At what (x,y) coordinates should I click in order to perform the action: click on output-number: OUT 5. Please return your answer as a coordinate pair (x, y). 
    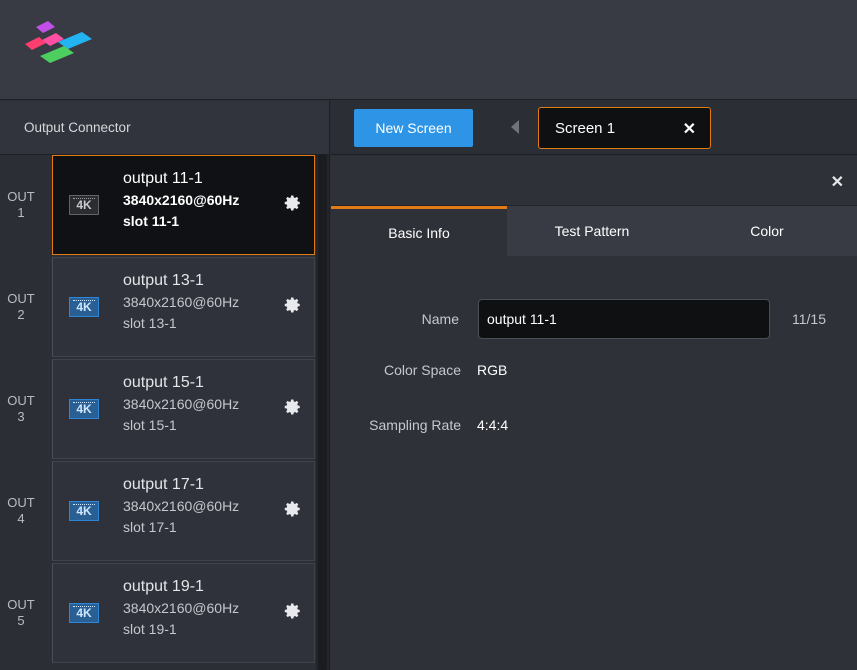
    Looking at the image, I should click on (26, 613).